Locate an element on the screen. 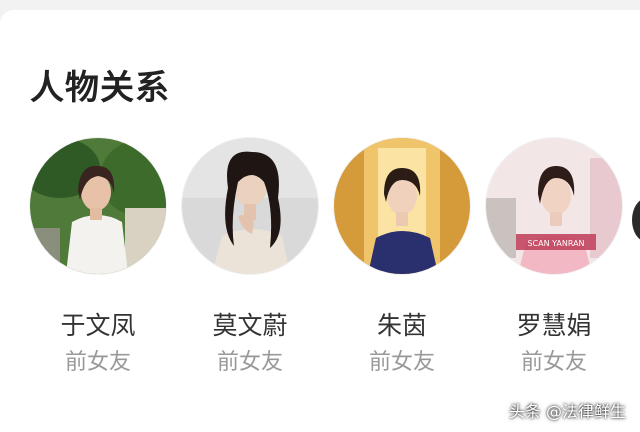 Image resolution: width=640 pixels, height=432 pixels. person-card-3: 朱茵 前女友 is located at coordinates (402, 258).